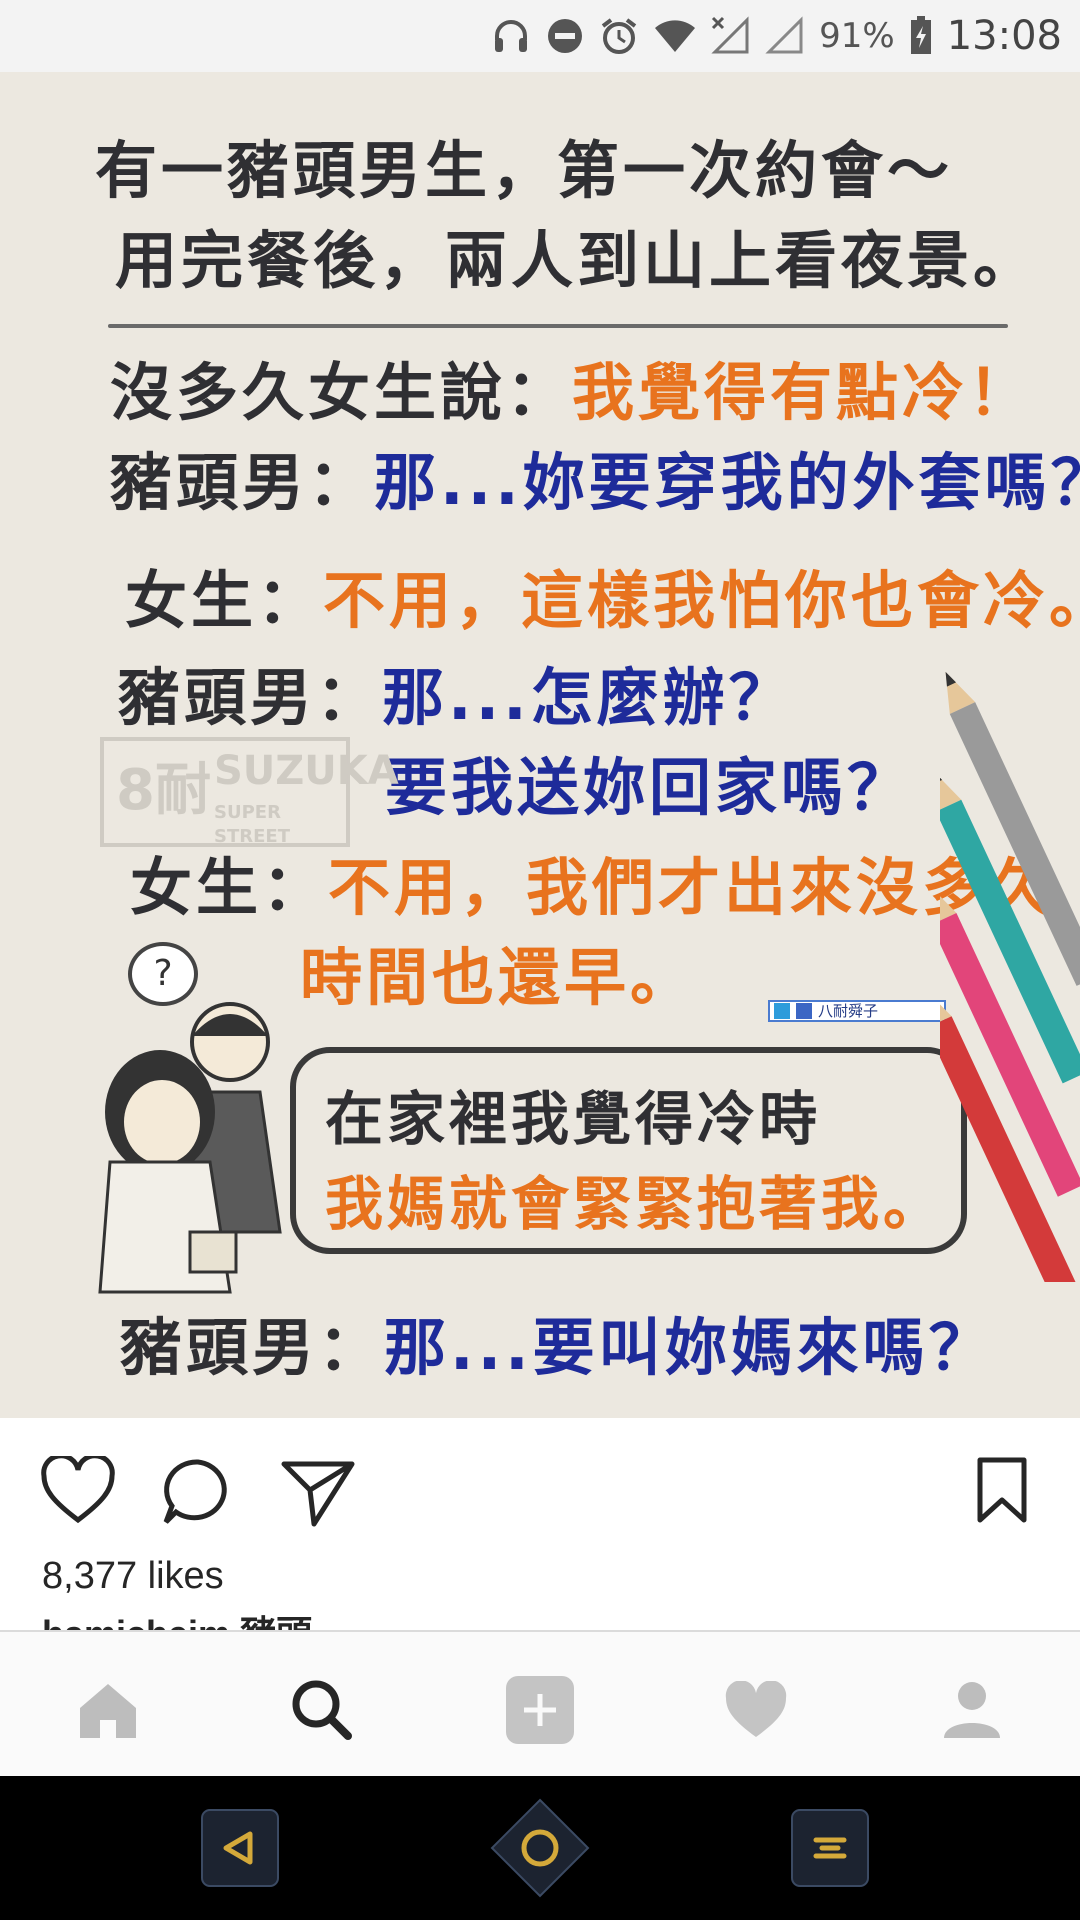 The image size is (1080, 1920). What do you see at coordinates (1002, 1492) in the screenshot?
I see `bookmark-icon` at bounding box center [1002, 1492].